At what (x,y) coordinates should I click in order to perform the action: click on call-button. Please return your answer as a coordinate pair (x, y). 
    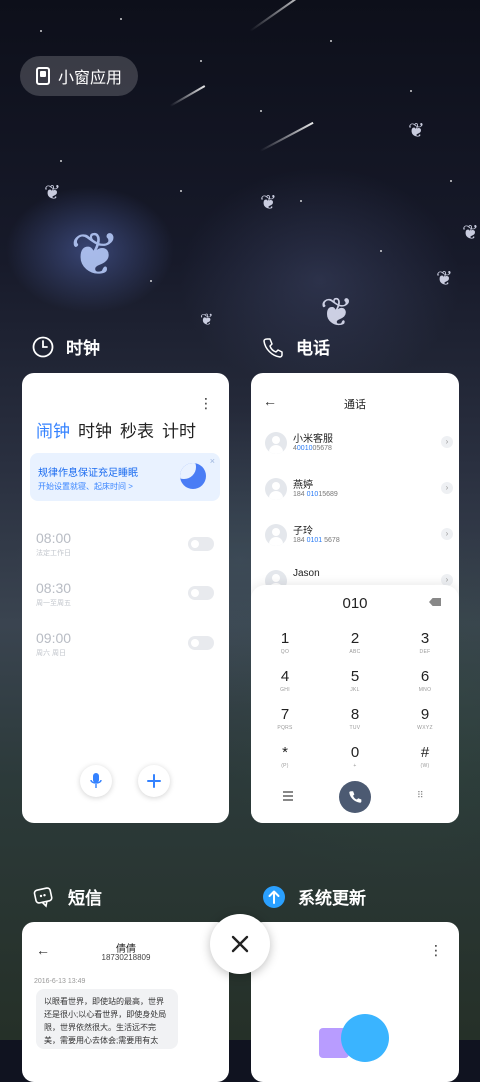
    Looking at the image, I should click on (355, 797).